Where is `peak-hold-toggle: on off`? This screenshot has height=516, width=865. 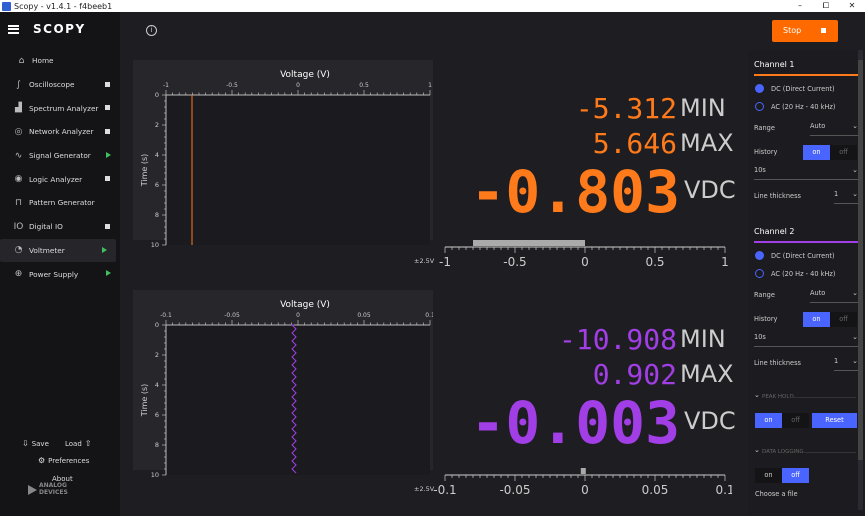
peak-hold-toggle: on off is located at coordinates (782, 420).